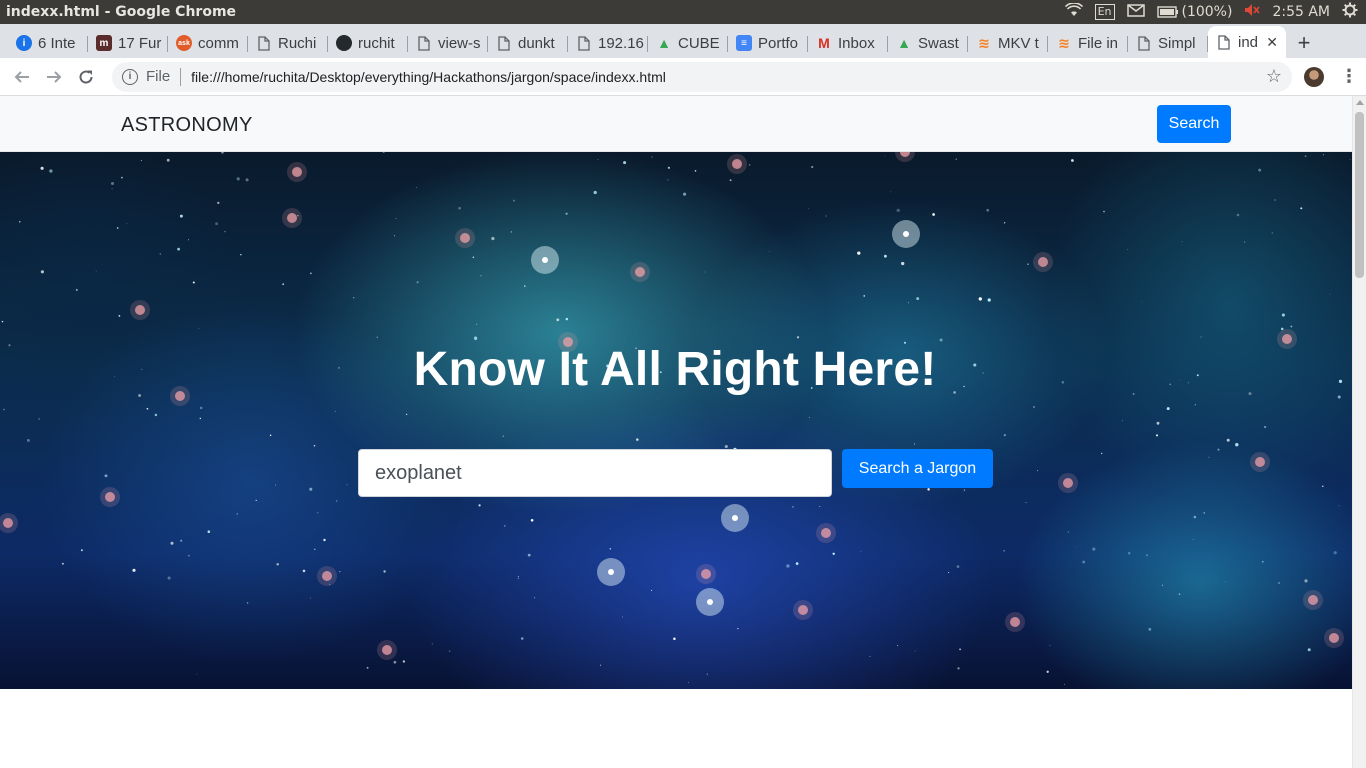 The height and width of the screenshot is (768, 1366). I want to click on tab-title: ind, so click(1248, 42).